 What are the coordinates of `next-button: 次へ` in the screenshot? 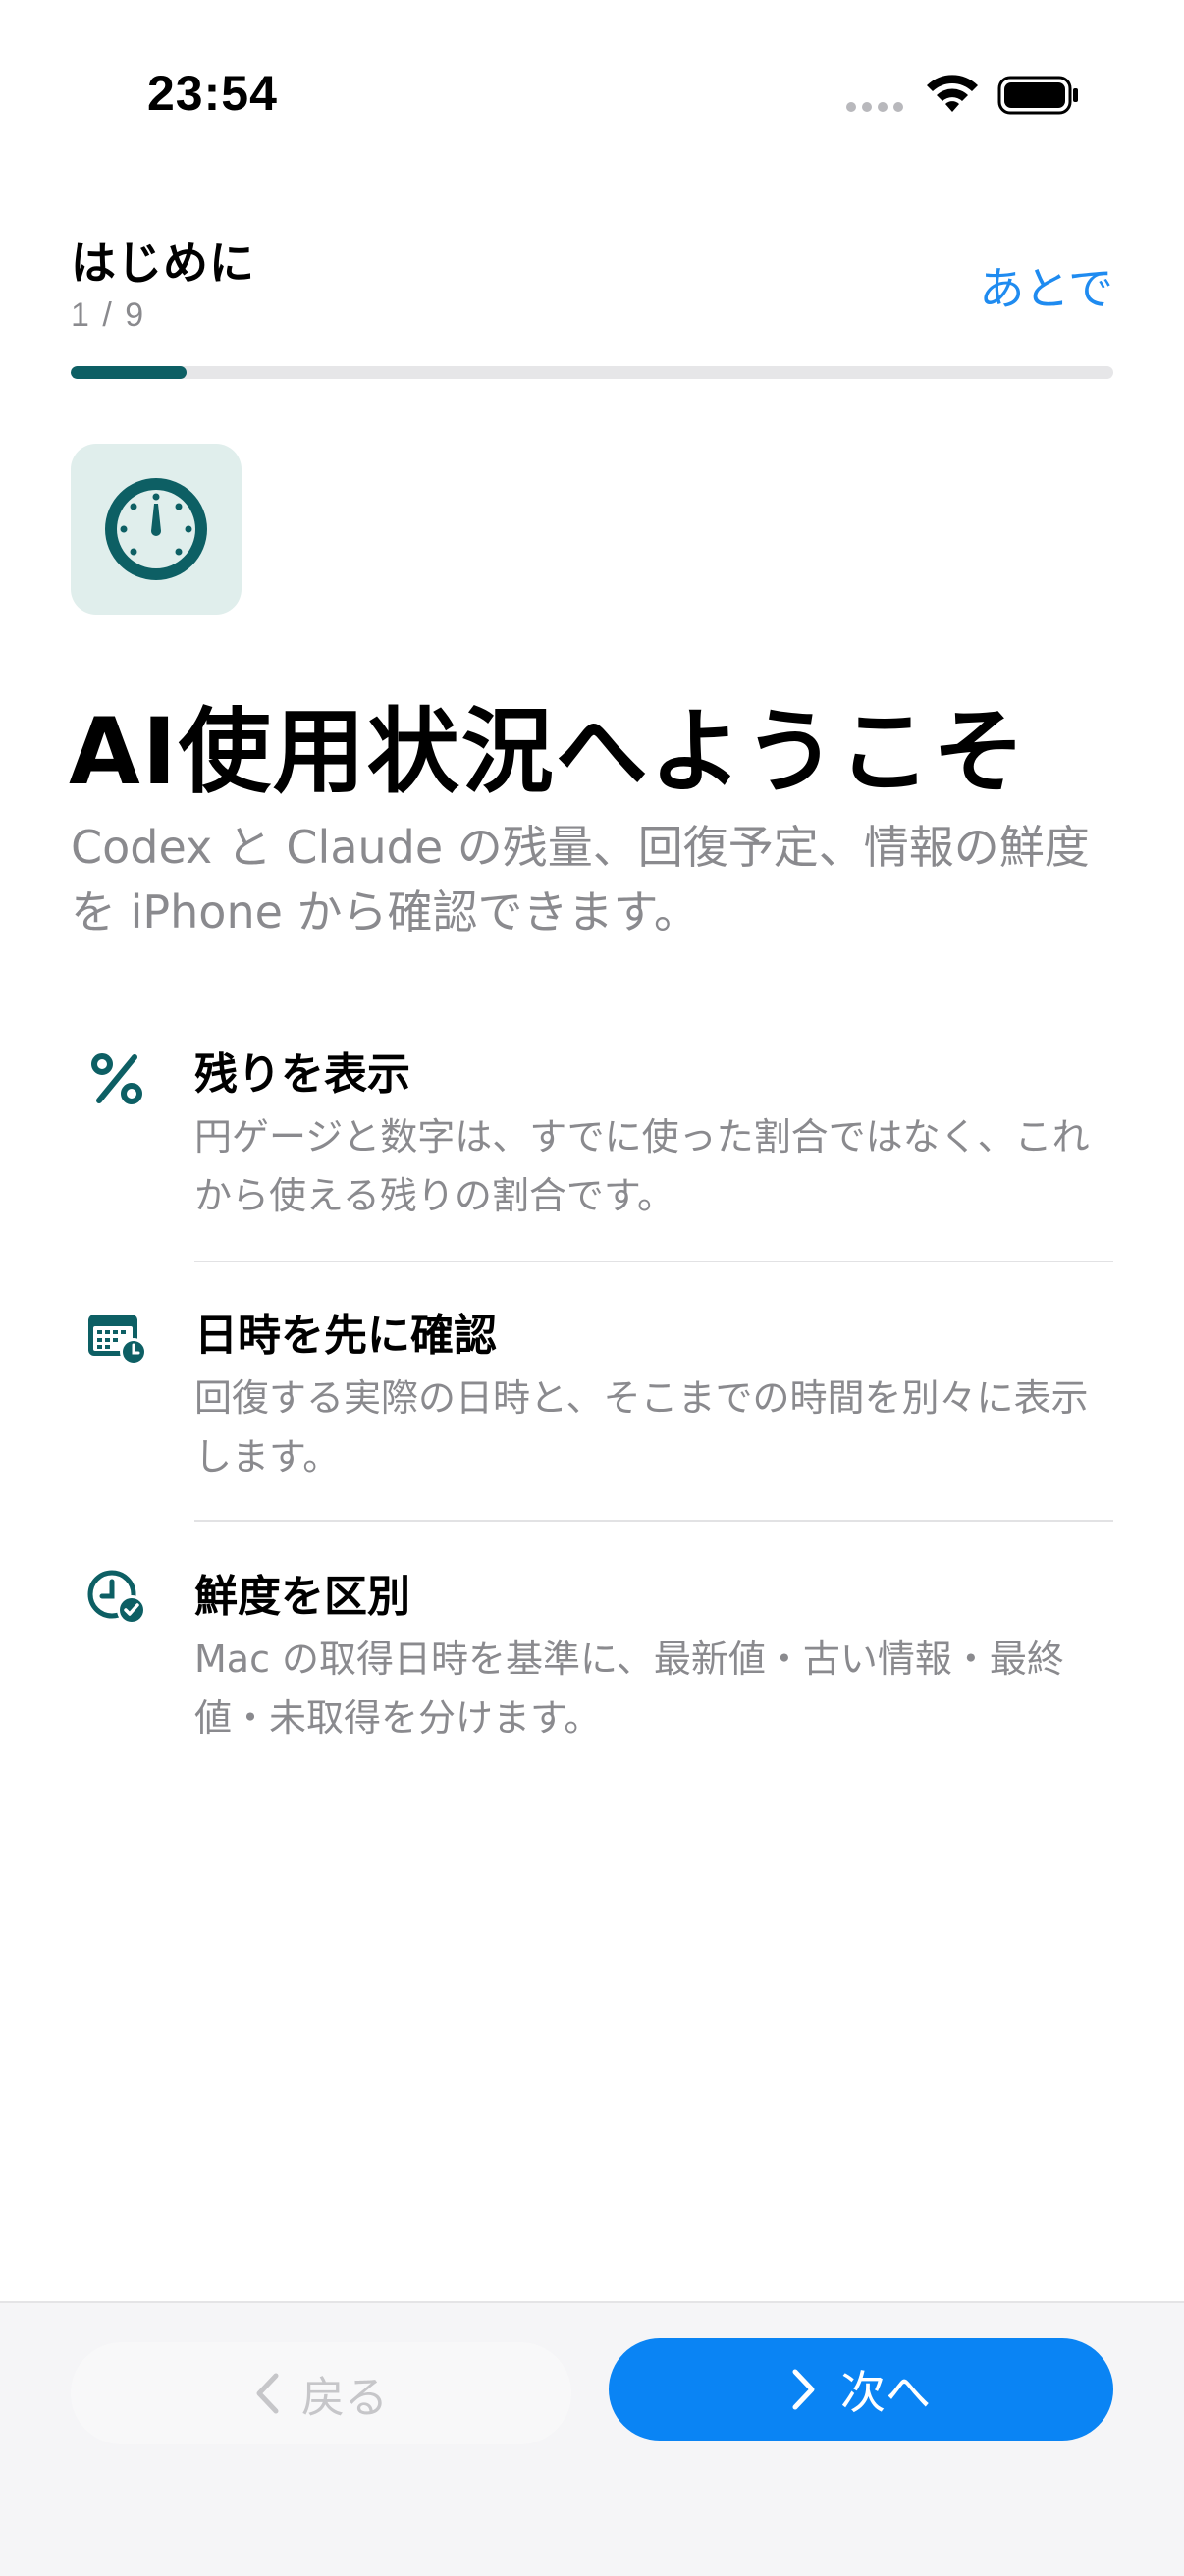 It's located at (861, 2389).